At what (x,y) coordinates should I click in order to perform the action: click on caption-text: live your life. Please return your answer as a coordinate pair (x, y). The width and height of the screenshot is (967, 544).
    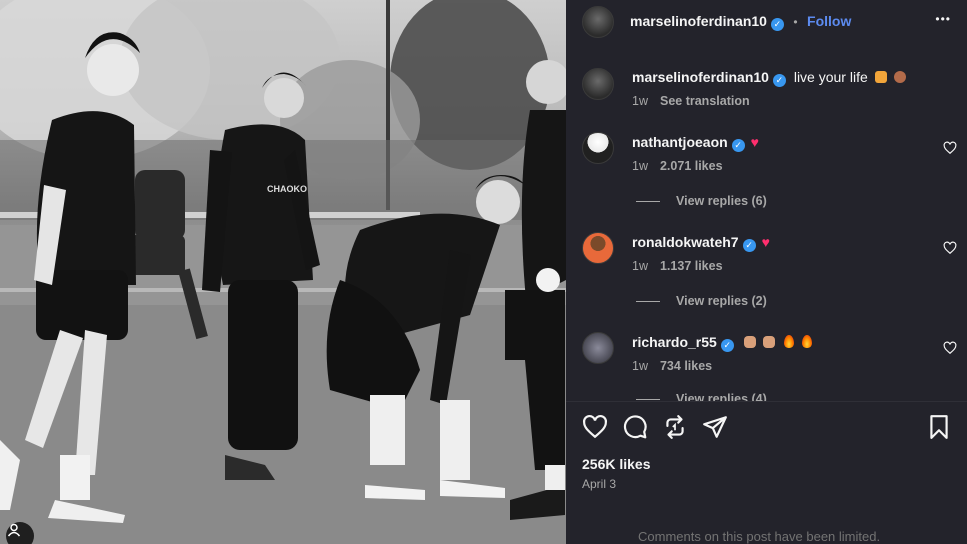
    Looking at the image, I should click on (830, 77).